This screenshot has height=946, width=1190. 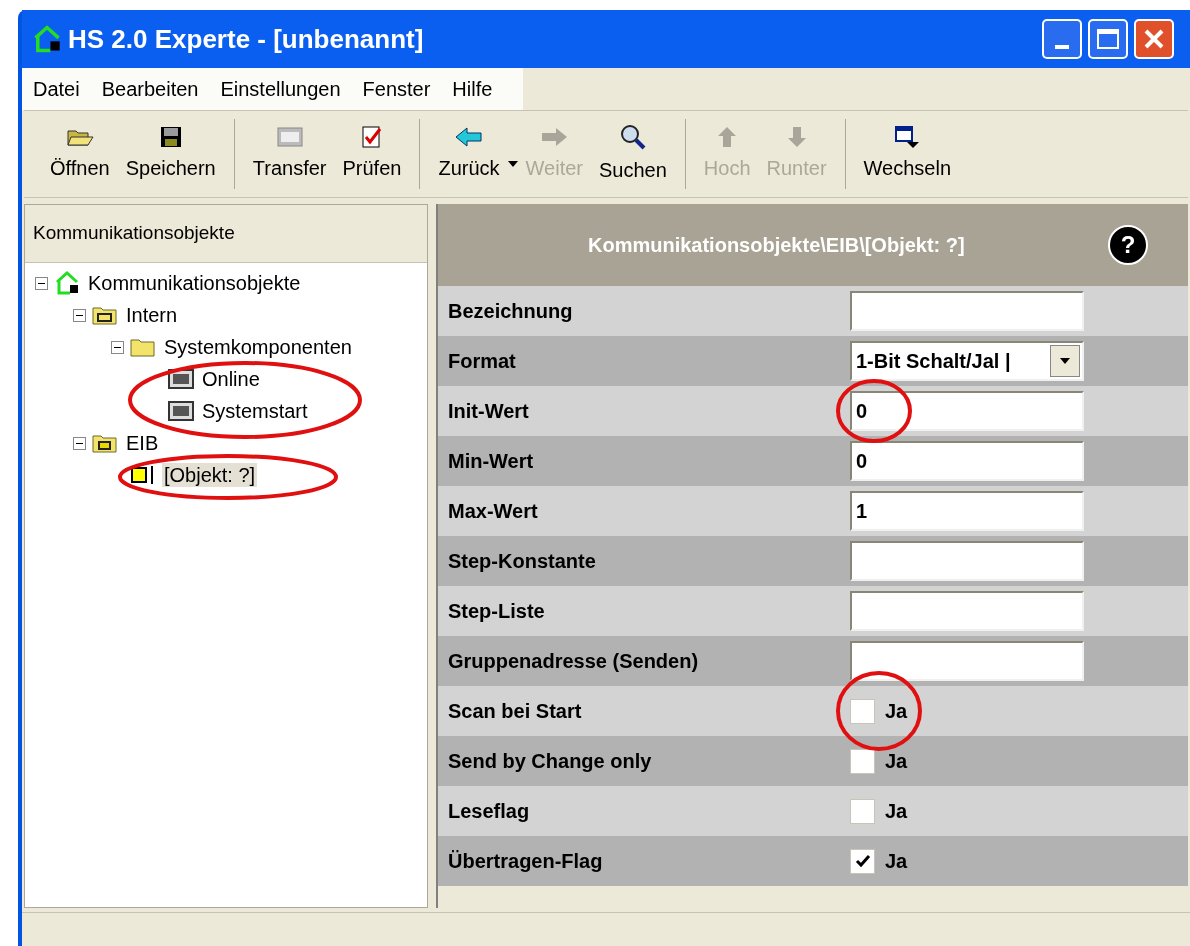 What do you see at coordinates (469, 137) in the screenshot?
I see `back-arrow-icon` at bounding box center [469, 137].